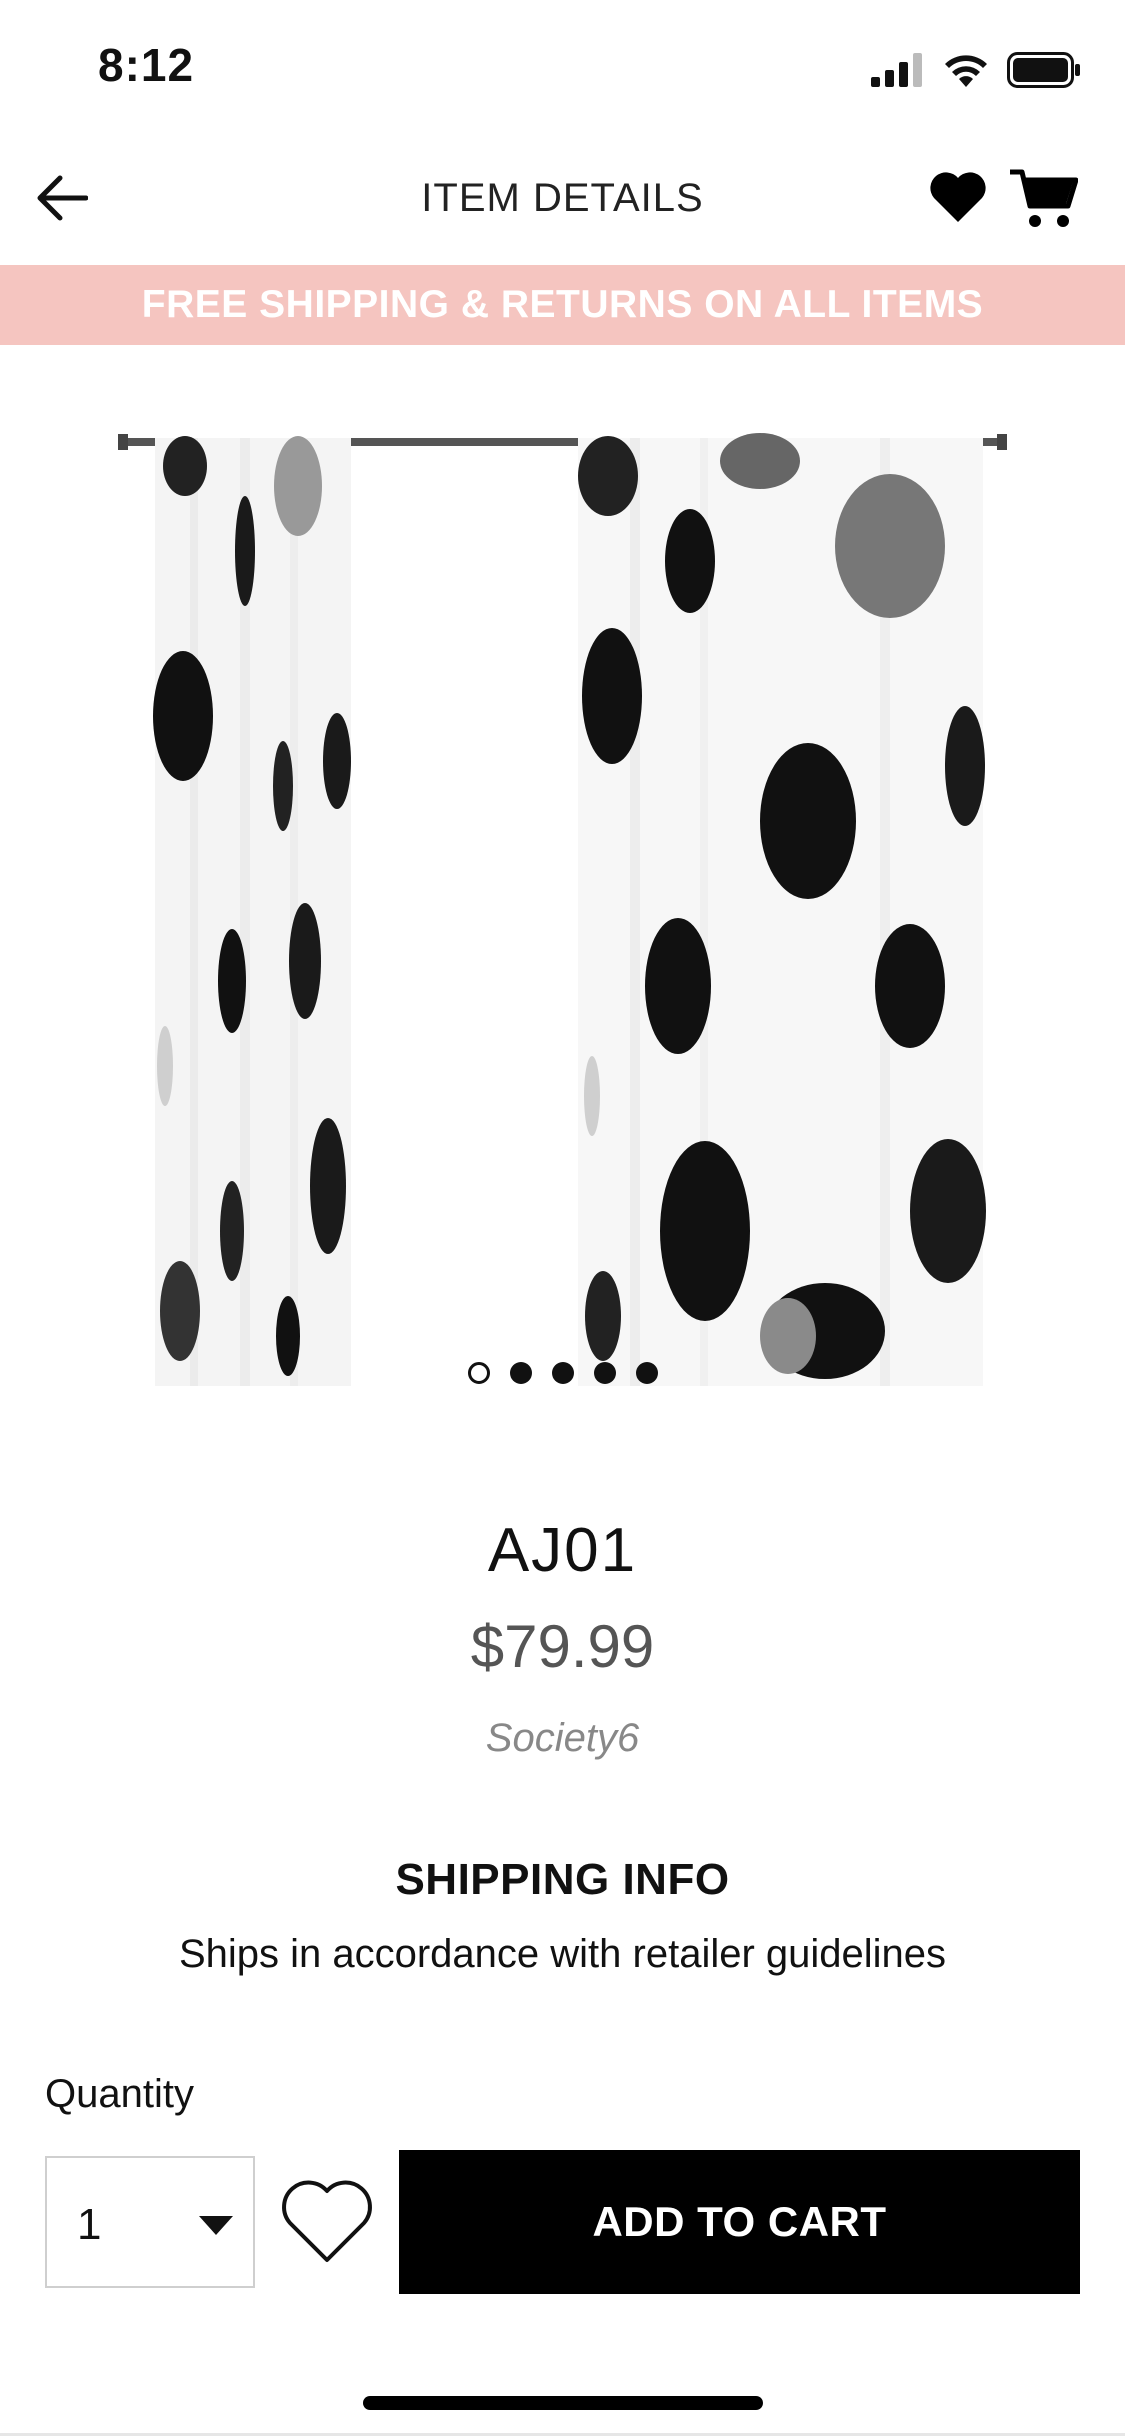 The width and height of the screenshot is (1125, 2436). I want to click on add-to-cart-button: ADD TO CART, so click(739, 2222).